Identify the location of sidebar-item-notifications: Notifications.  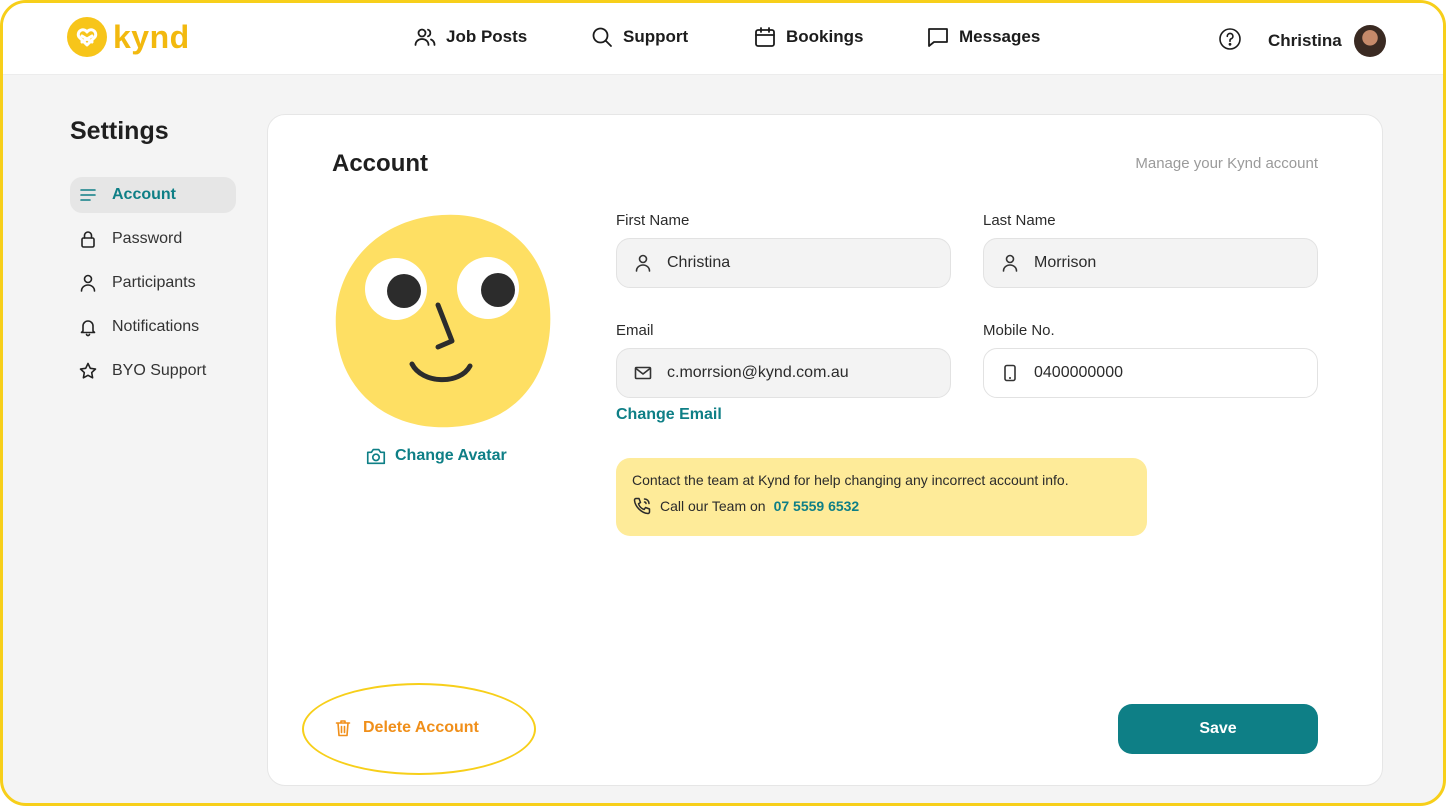
(153, 327).